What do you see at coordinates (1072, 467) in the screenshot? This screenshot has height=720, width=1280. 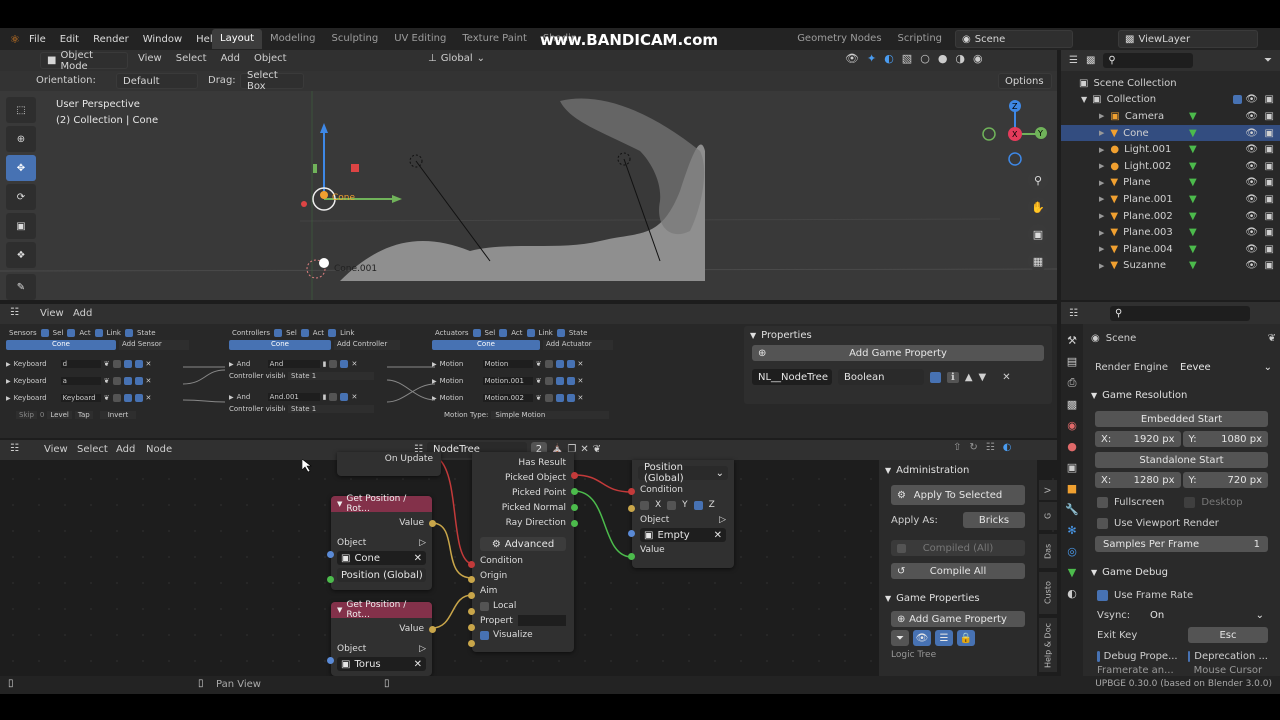 I see `collection-tab-icon: ▣` at bounding box center [1072, 467].